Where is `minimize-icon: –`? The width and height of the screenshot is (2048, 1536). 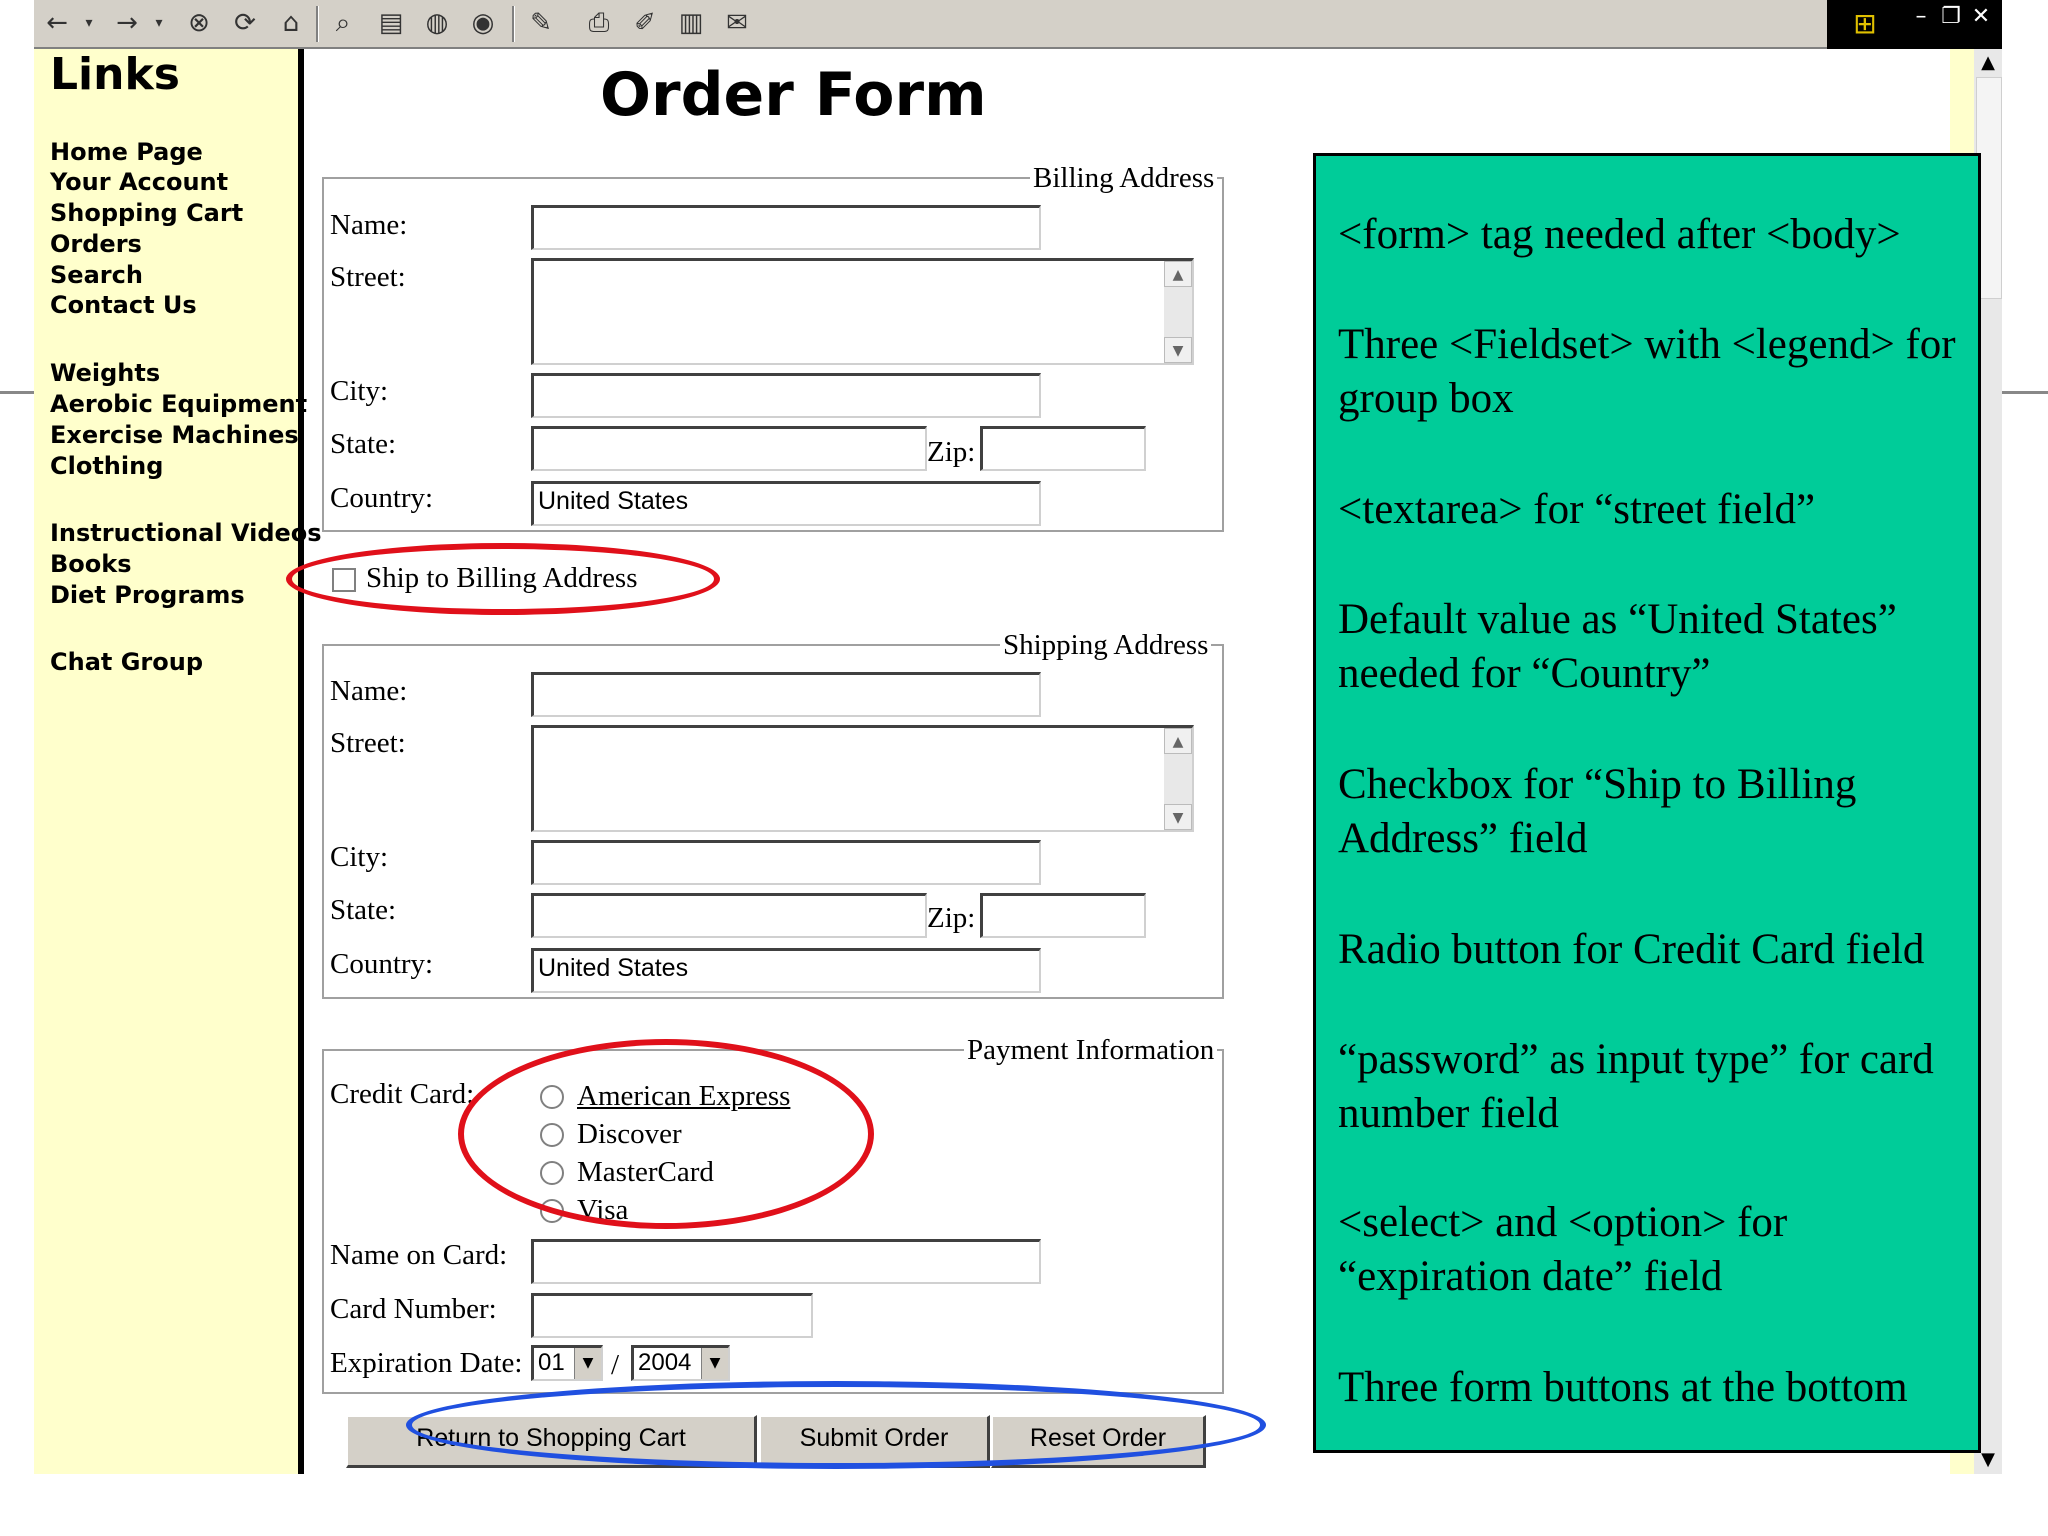 minimize-icon: – is located at coordinates (1921, 17).